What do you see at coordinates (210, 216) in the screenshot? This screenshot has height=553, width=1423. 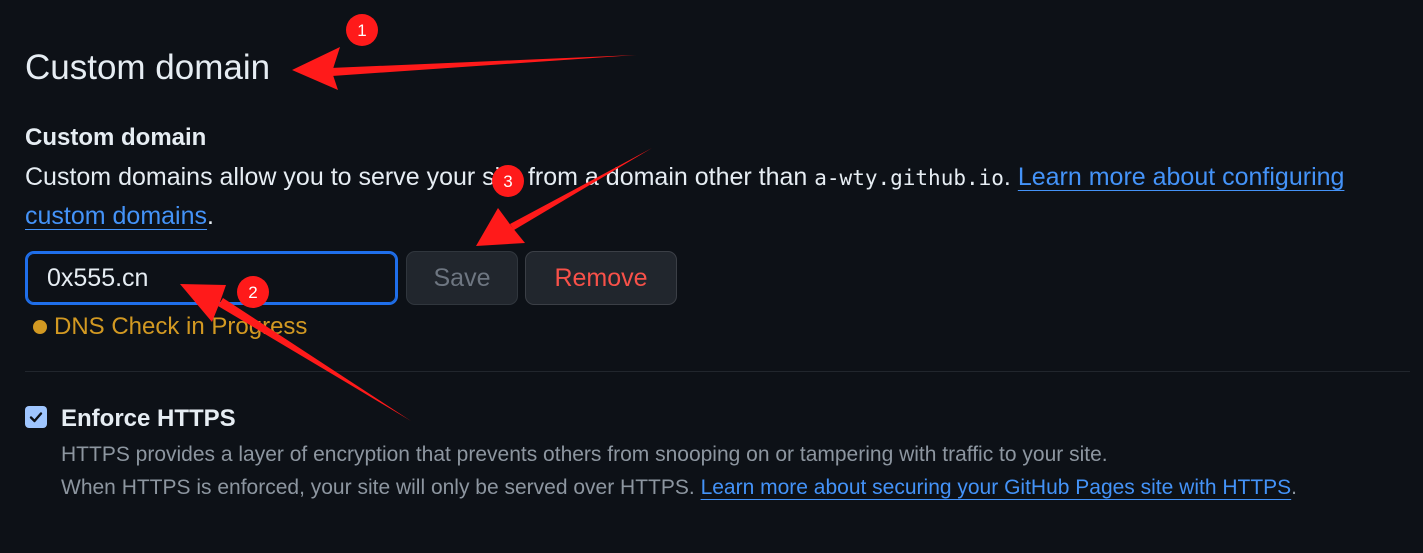 I see `description-end: .` at bounding box center [210, 216].